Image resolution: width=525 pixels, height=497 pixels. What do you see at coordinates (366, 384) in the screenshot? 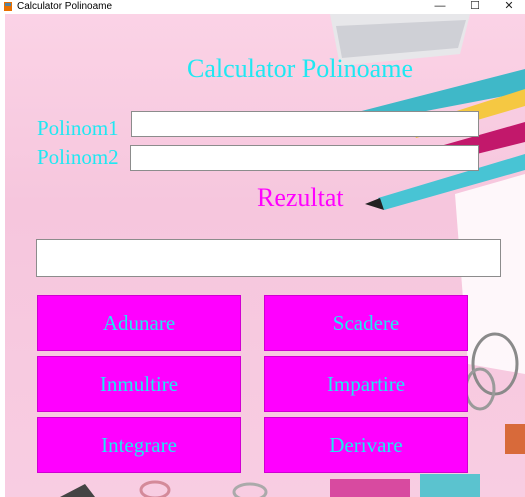
I see `impartire-button: Impartire` at bounding box center [366, 384].